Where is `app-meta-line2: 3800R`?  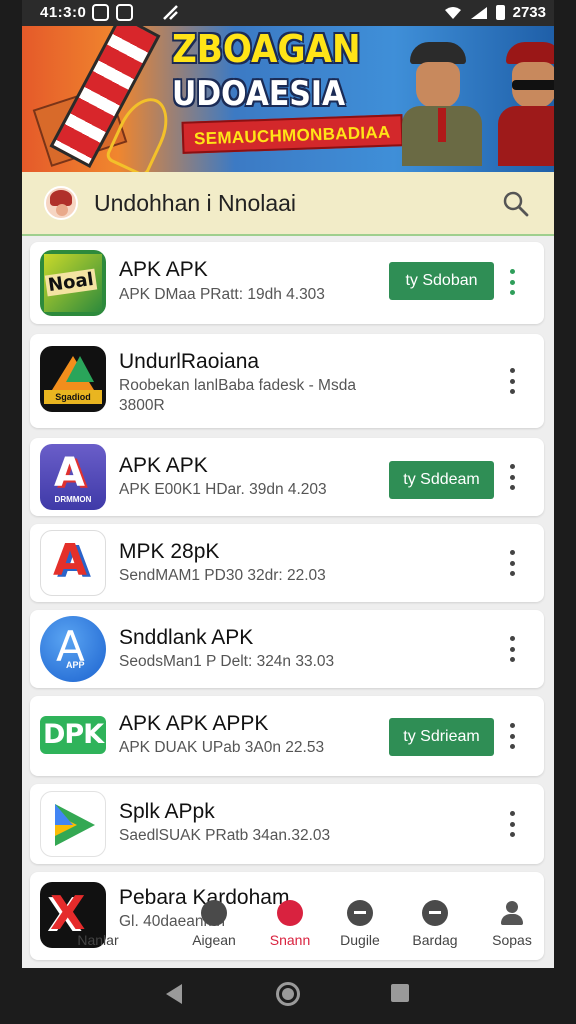
app-meta-line2: 3800R is located at coordinates (142, 405).